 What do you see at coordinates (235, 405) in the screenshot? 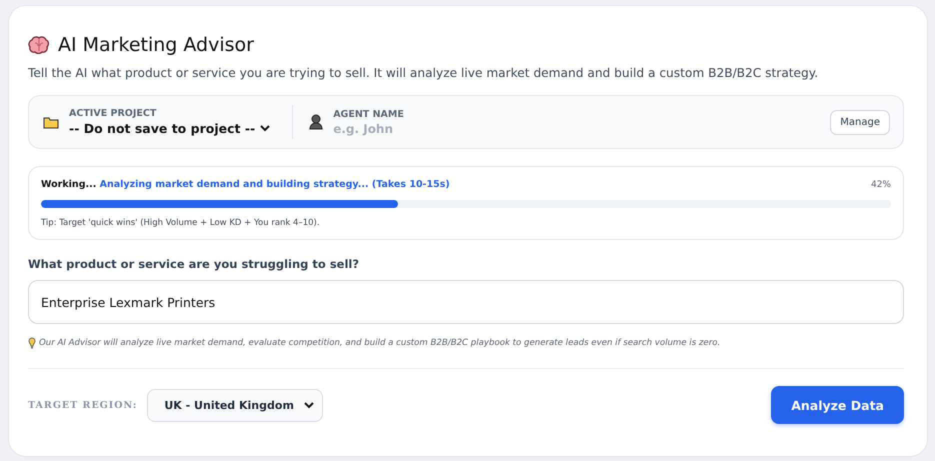
I see `region-select: UK - United Kingdom` at bounding box center [235, 405].